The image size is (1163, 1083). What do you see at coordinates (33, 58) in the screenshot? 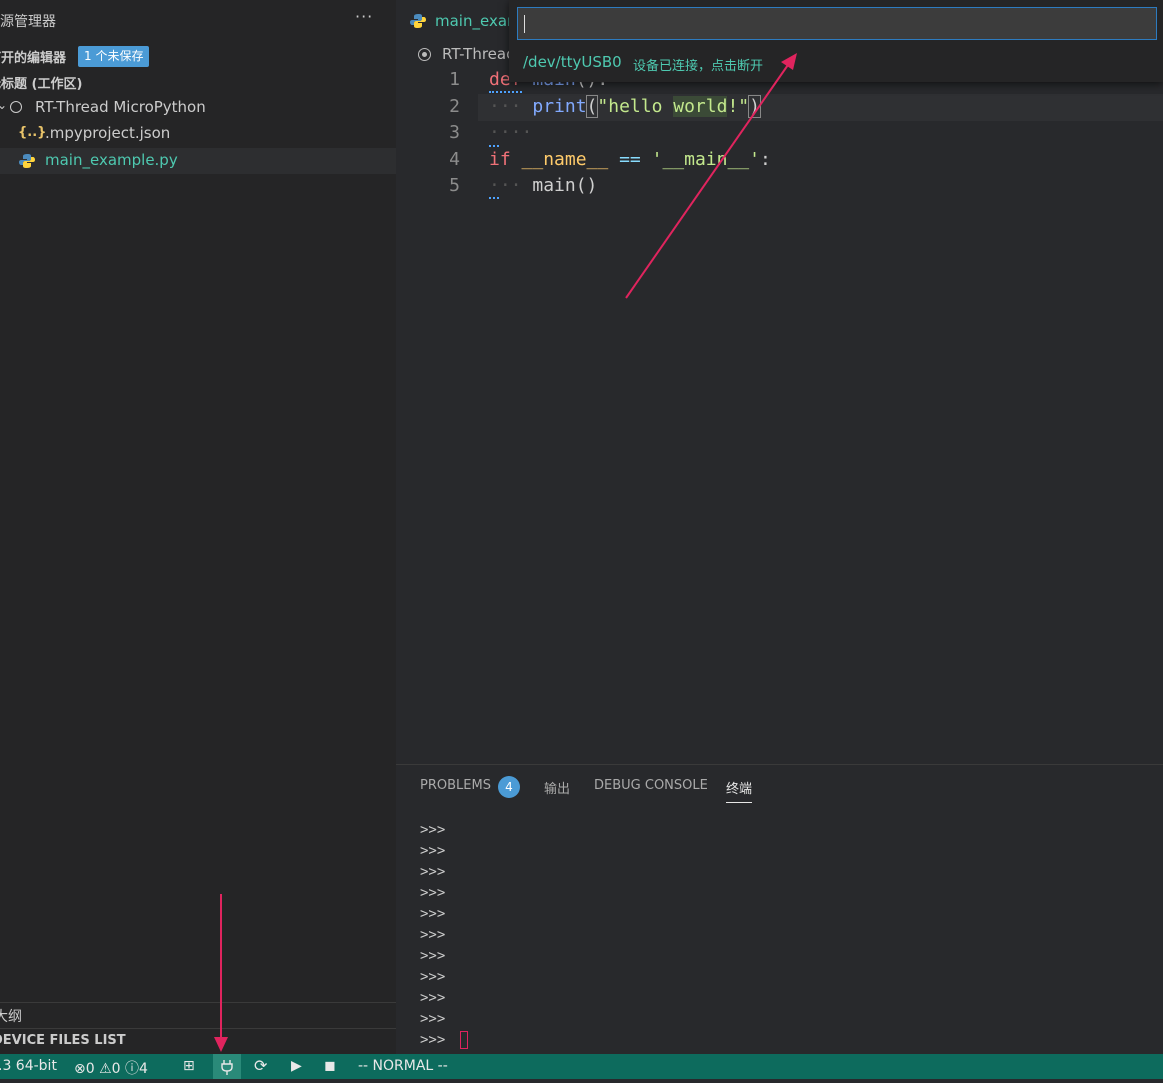
I see `open-editors-label: 打开的编辑器` at bounding box center [33, 58].